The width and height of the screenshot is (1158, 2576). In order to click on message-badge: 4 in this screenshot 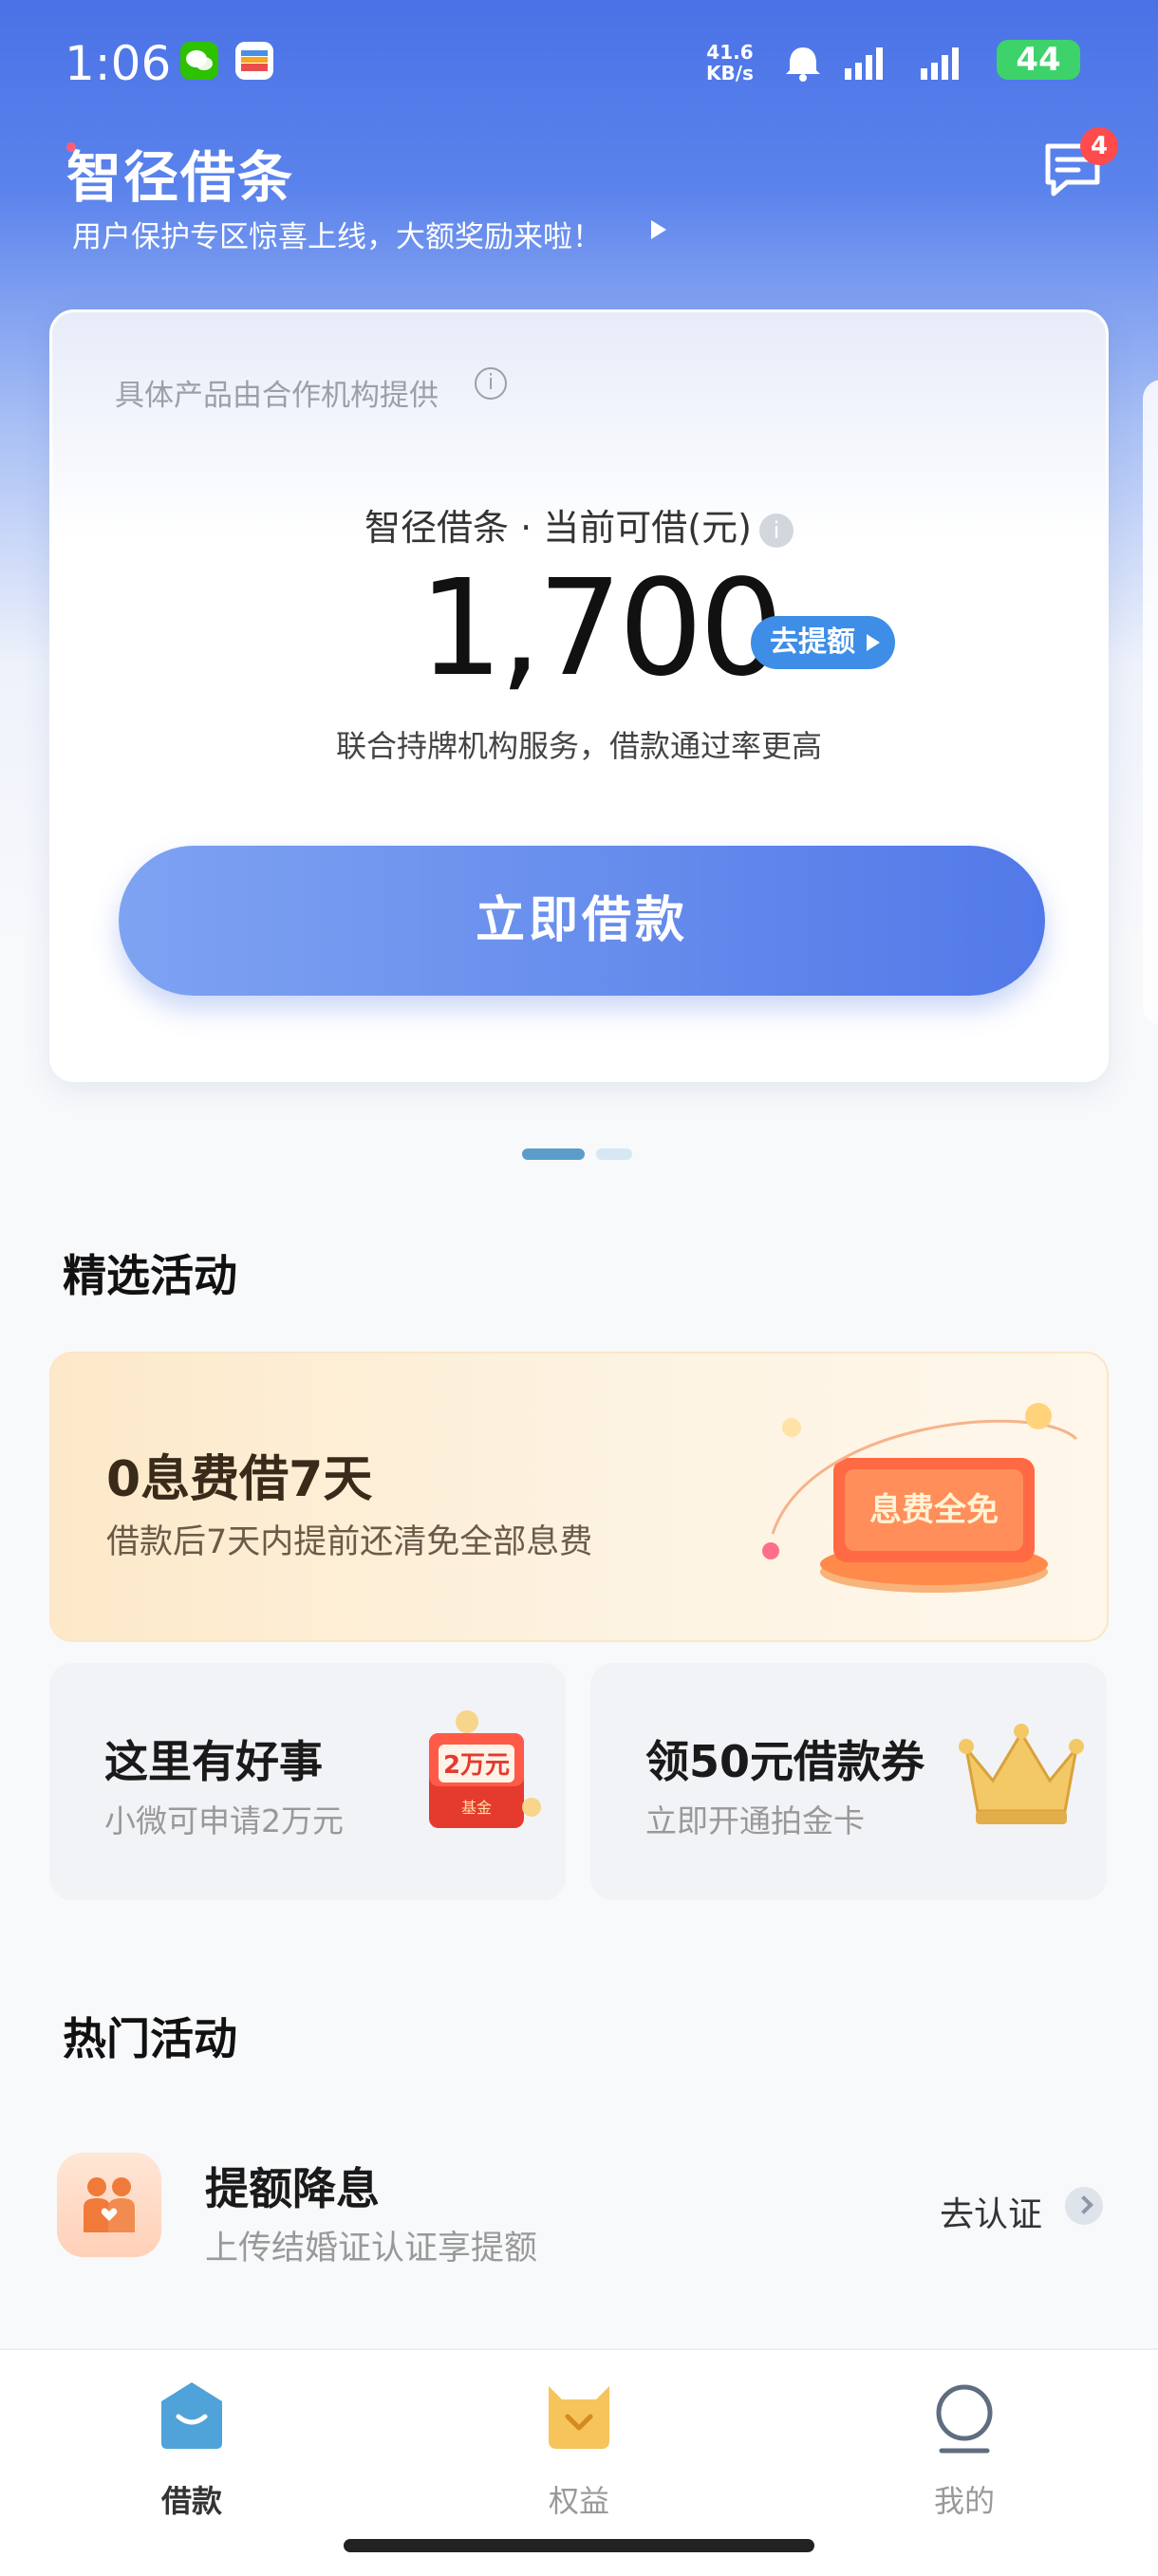, I will do `click(1099, 146)`.